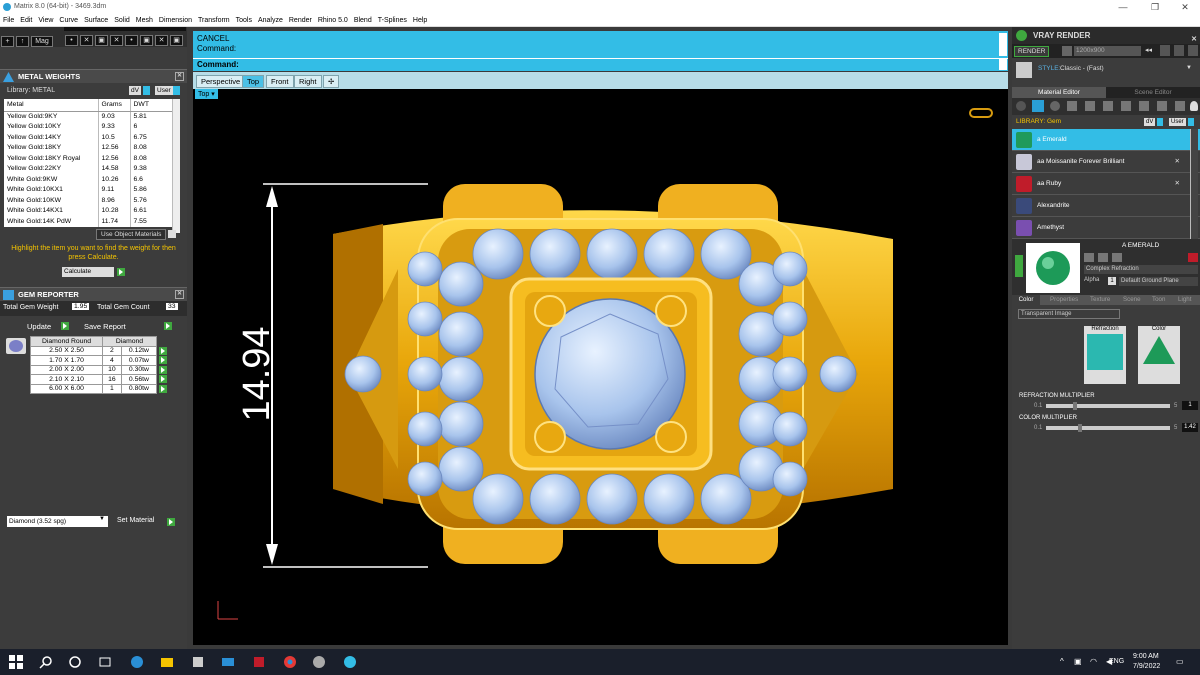  I want to click on menu-render: Render, so click(300, 20).